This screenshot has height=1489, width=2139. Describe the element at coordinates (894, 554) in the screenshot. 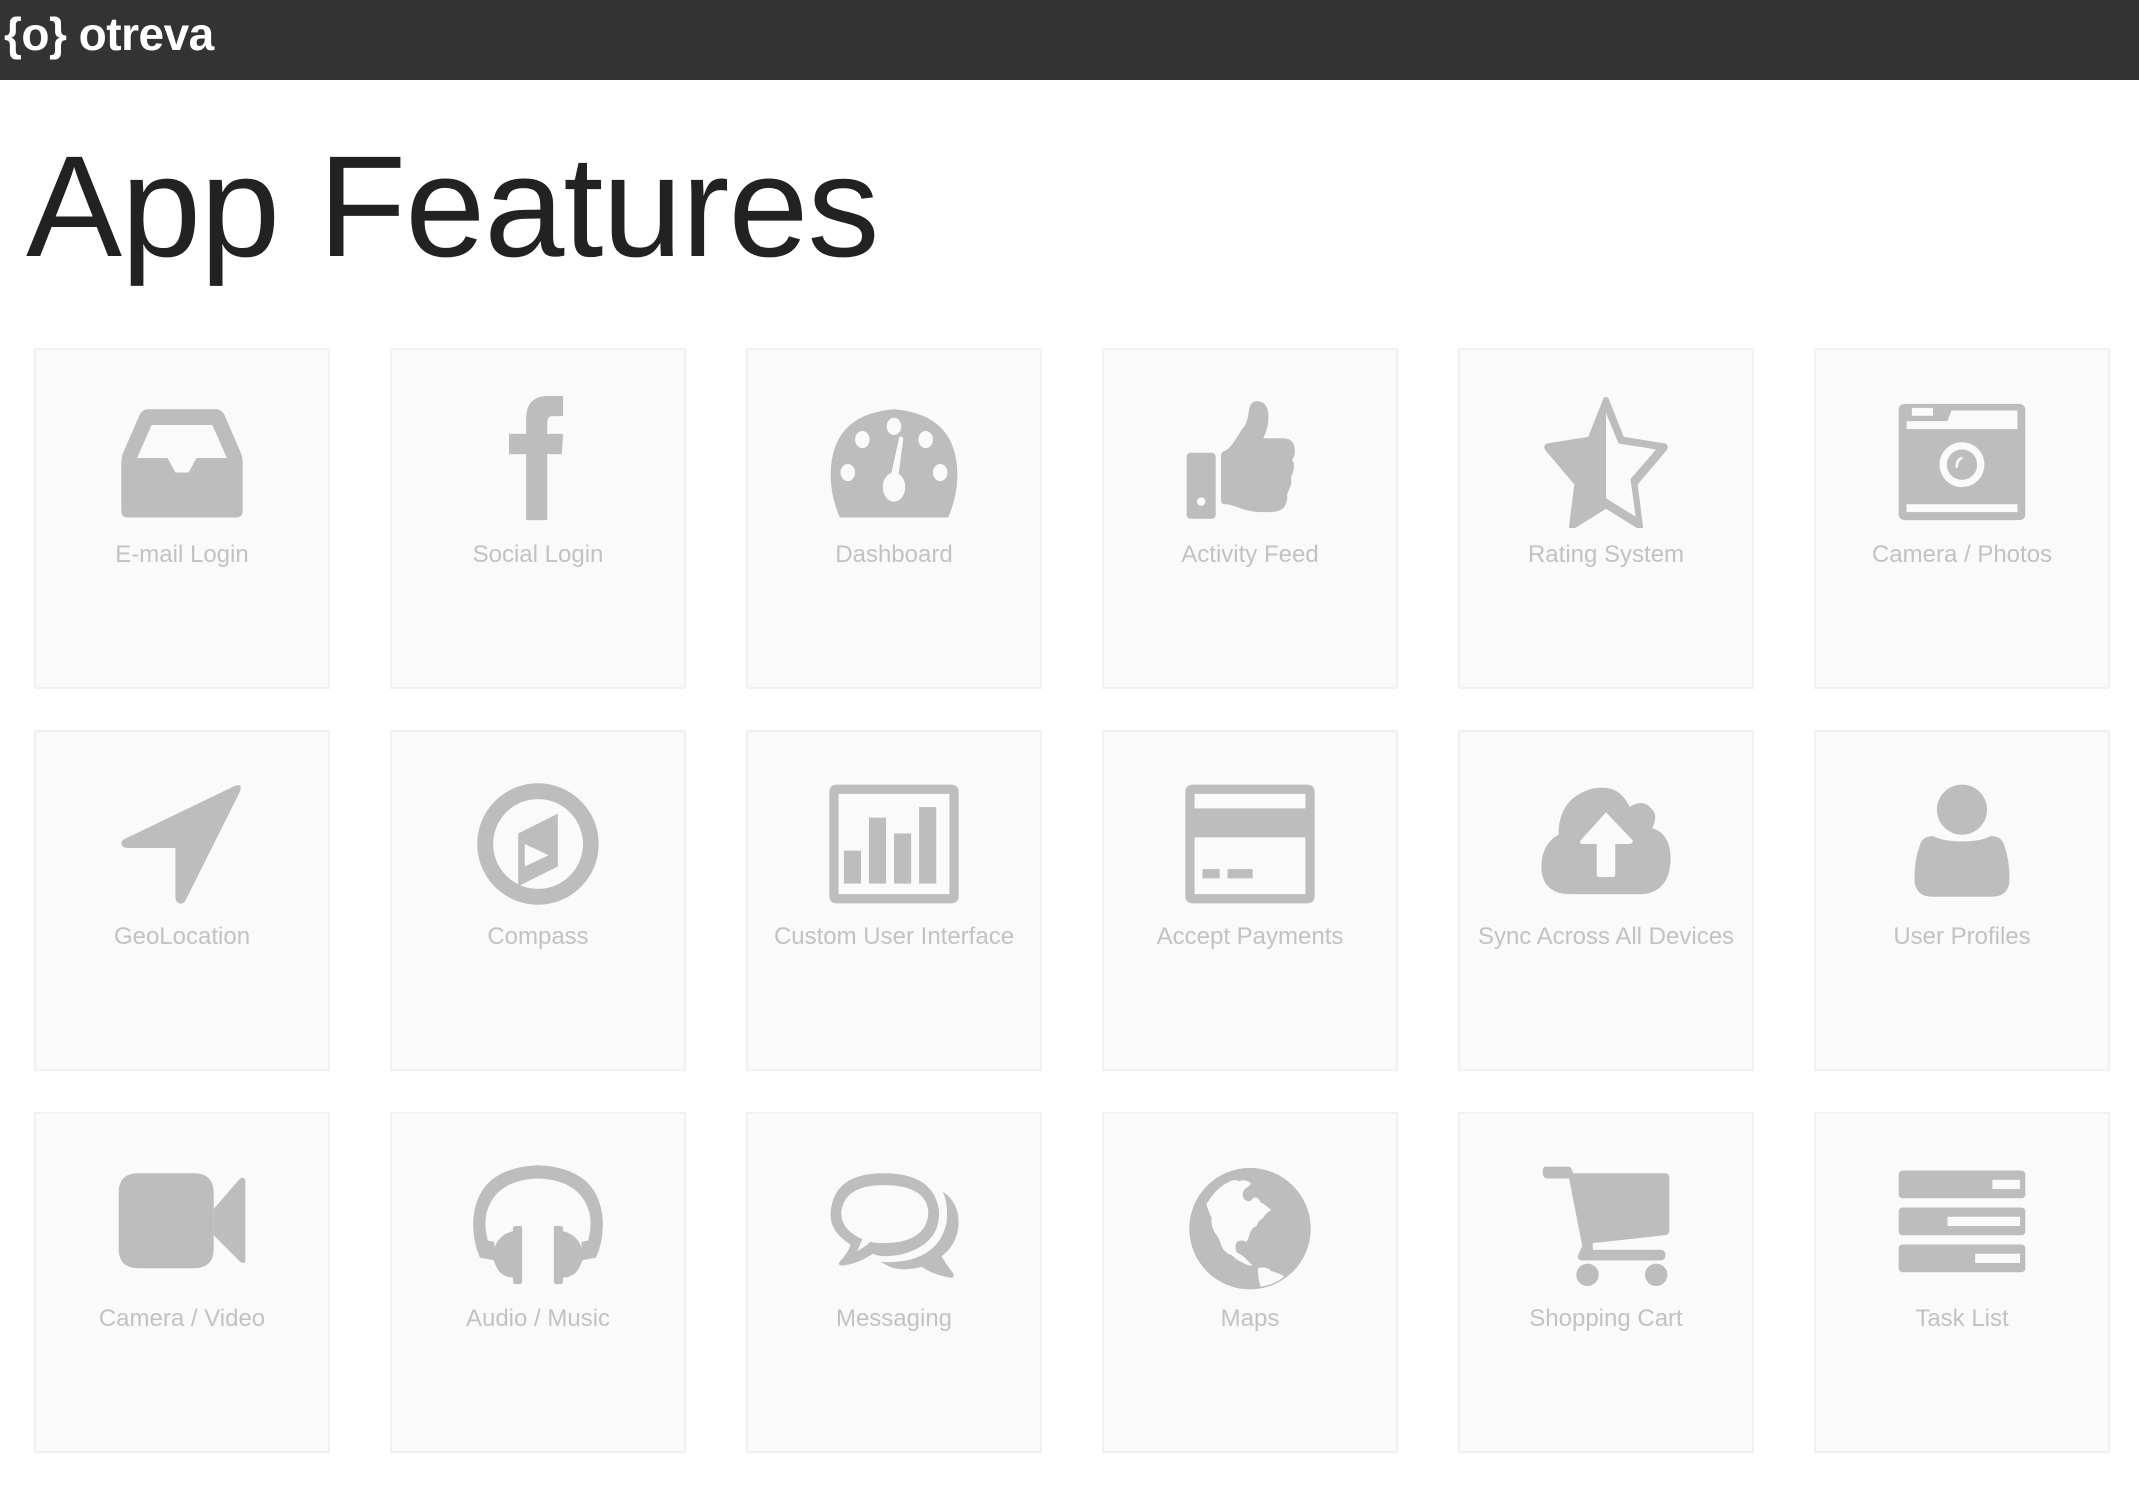

I see `feature-label: Dashboard` at that location.